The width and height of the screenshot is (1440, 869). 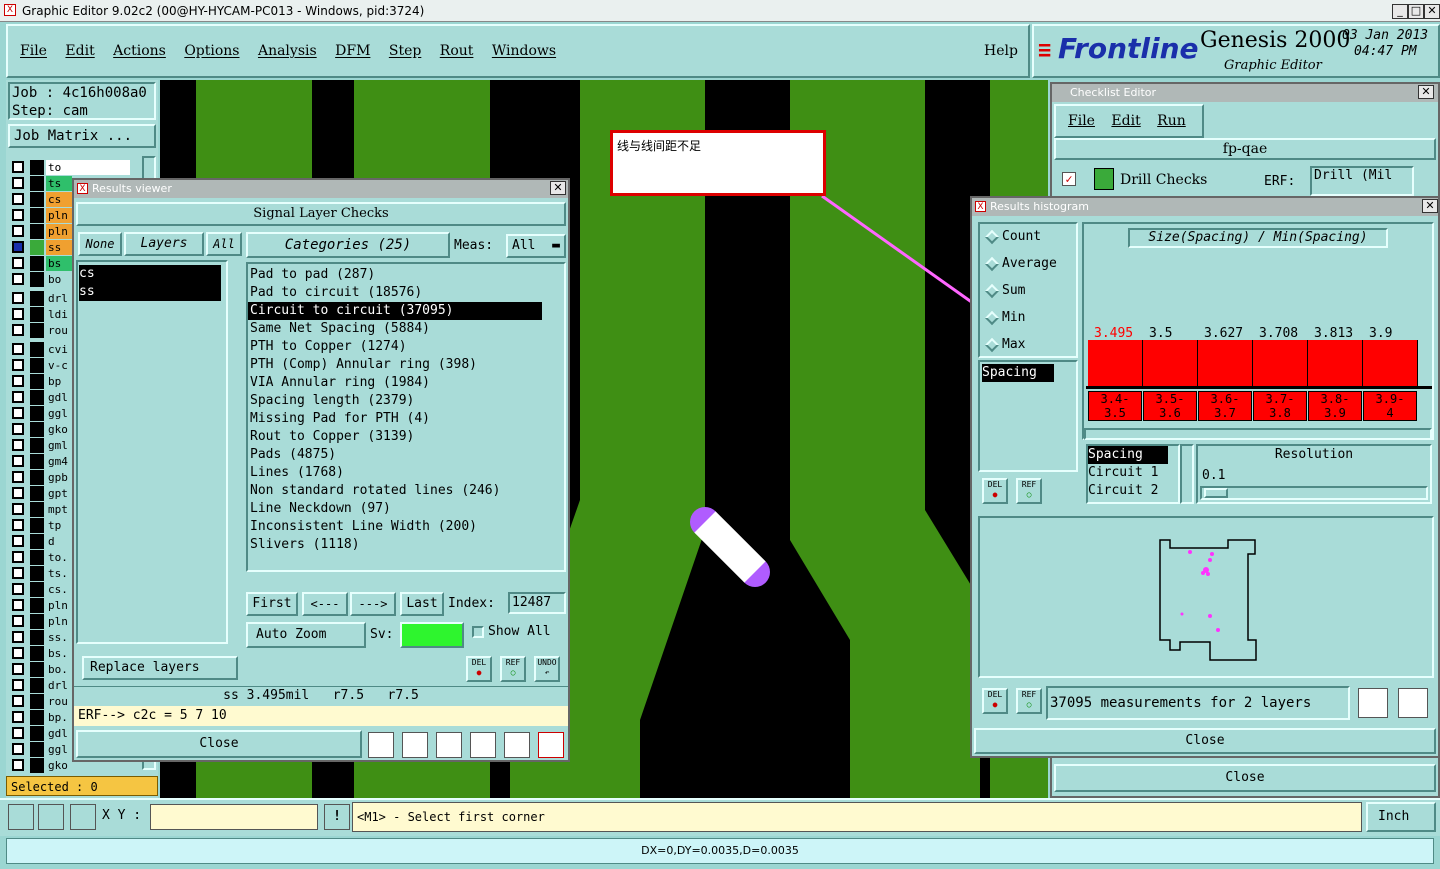 I want to click on next-button: --->, so click(x=373, y=604).